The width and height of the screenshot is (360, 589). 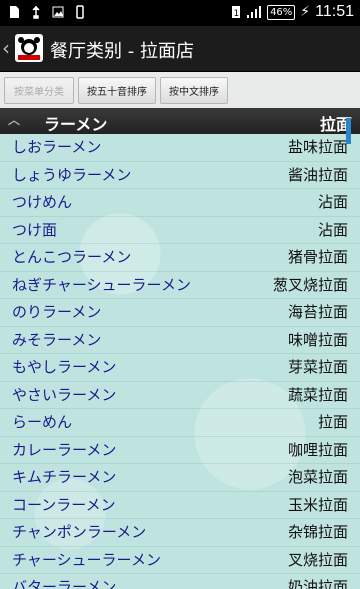 I want to click on item-chinese: 海苔拉面, so click(x=317, y=312).